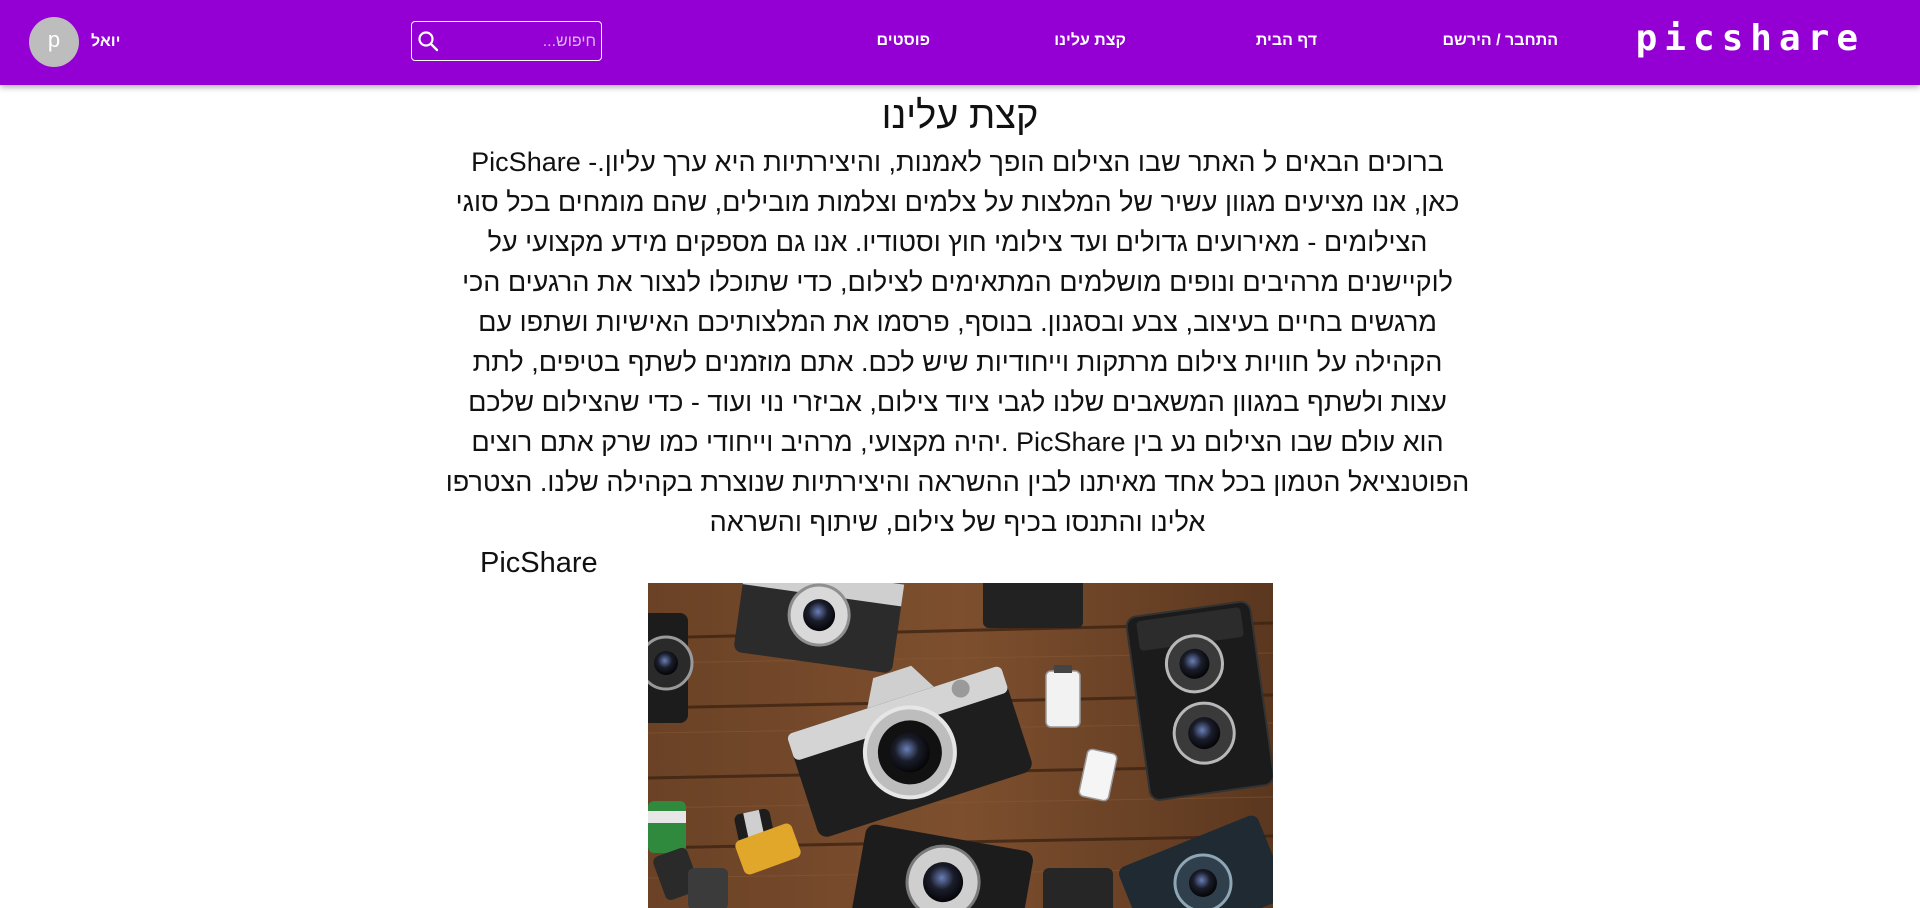 Image resolution: width=1920 pixels, height=908 pixels. Describe the element at coordinates (105, 42) in the screenshot. I see `user-name: יואל` at that location.